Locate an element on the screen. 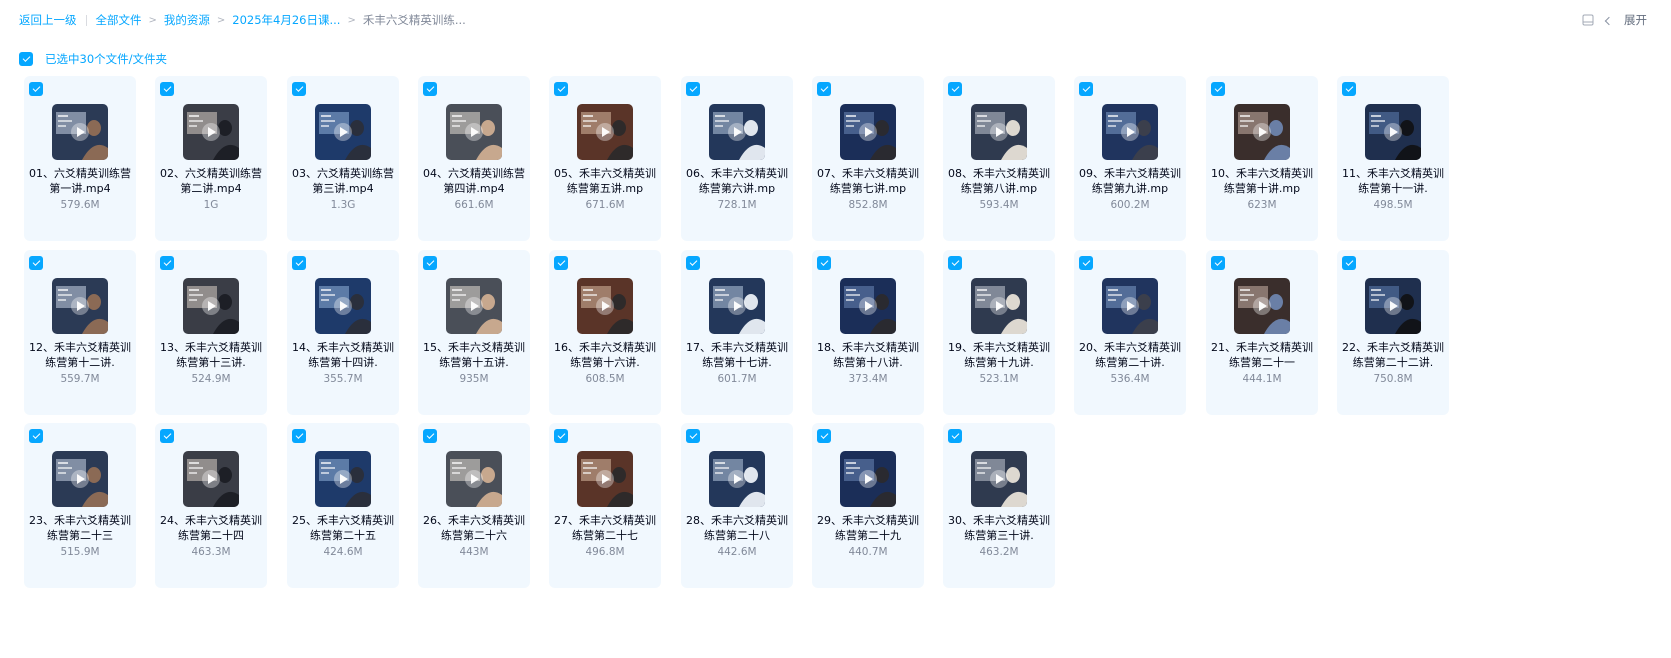  file-card: 07、禾丰六爻精英训练营第七讲.mp 852.8M is located at coordinates (868, 158).